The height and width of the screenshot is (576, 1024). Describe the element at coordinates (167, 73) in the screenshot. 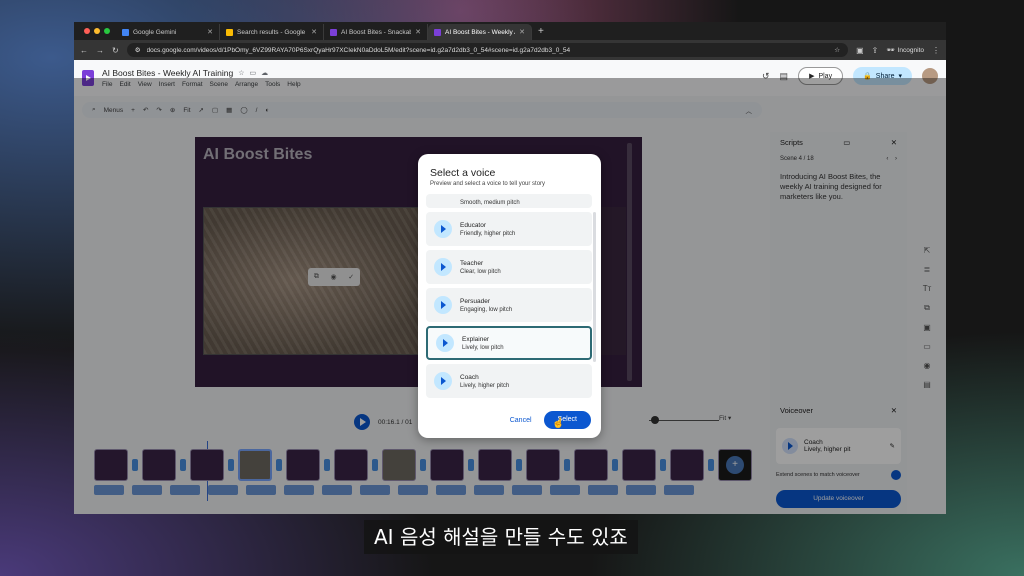

I see `document-title: AI Boost Bites - Weekly AI Training` at that location.